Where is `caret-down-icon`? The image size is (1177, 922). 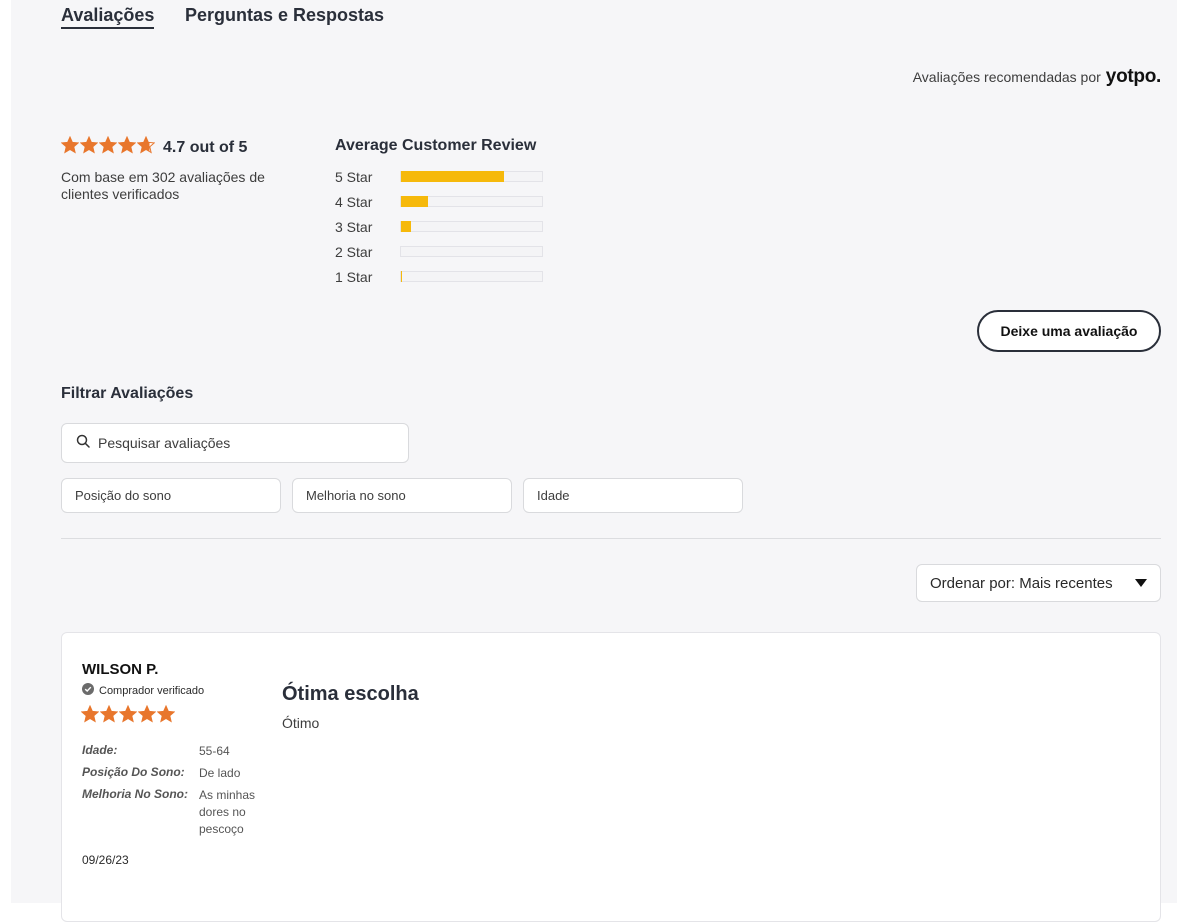
caret-down-icon is located at coordinates (1141, 583).